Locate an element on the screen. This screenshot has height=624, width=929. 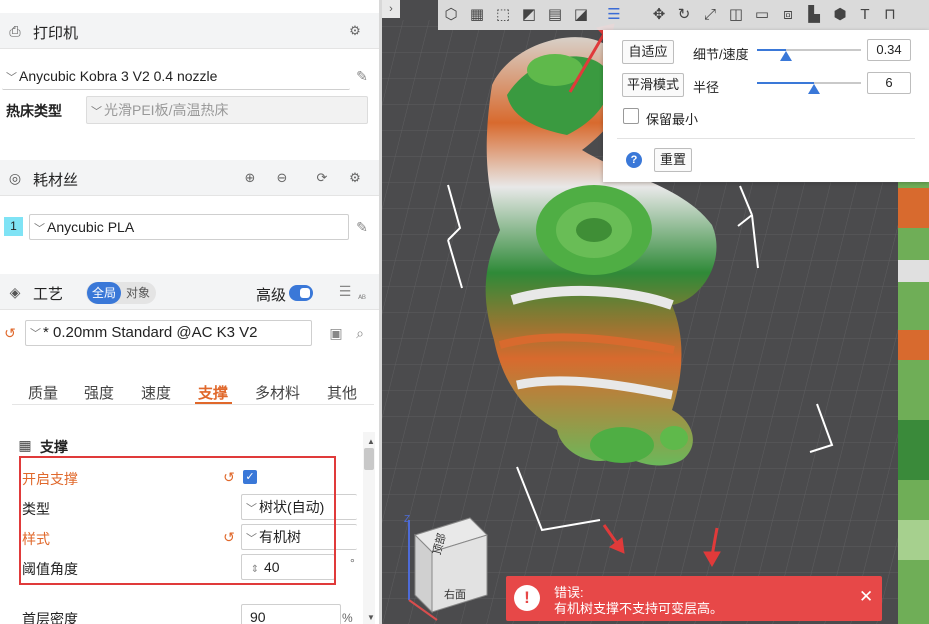
bed-type-select: ﹀ 光滑PEI板/高温热床 is located at coordinates (227, 110).